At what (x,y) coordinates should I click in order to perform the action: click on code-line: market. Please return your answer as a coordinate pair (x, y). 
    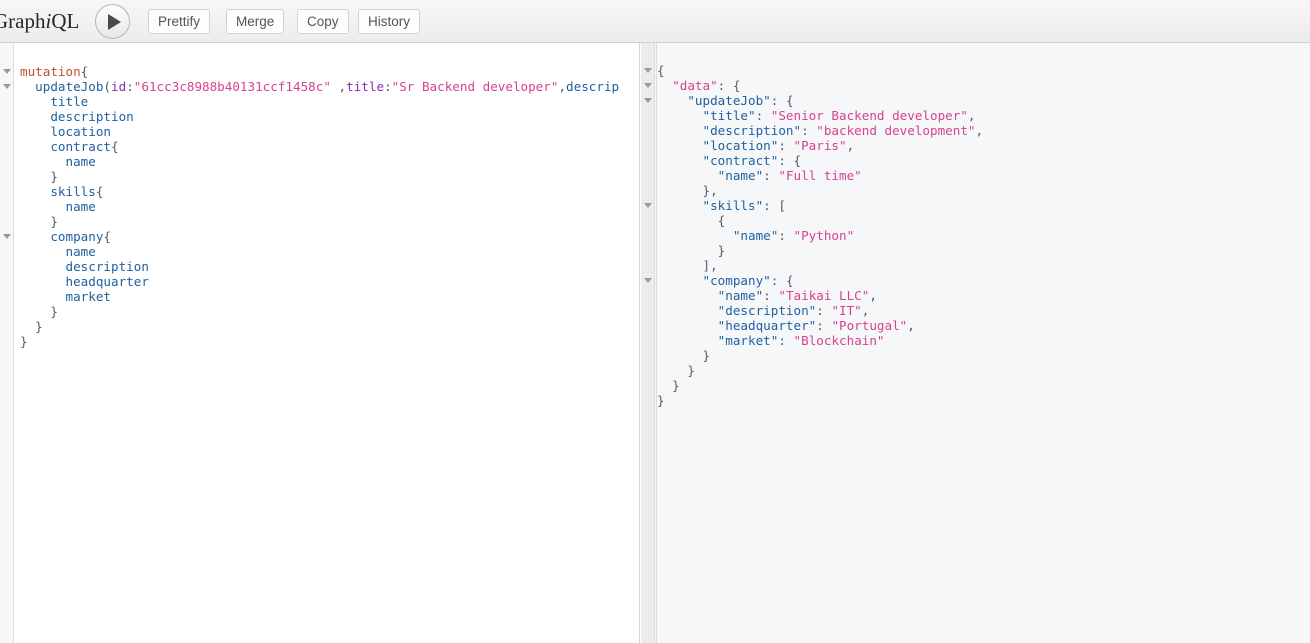
    Looking at the image, I should click on (88, 296).